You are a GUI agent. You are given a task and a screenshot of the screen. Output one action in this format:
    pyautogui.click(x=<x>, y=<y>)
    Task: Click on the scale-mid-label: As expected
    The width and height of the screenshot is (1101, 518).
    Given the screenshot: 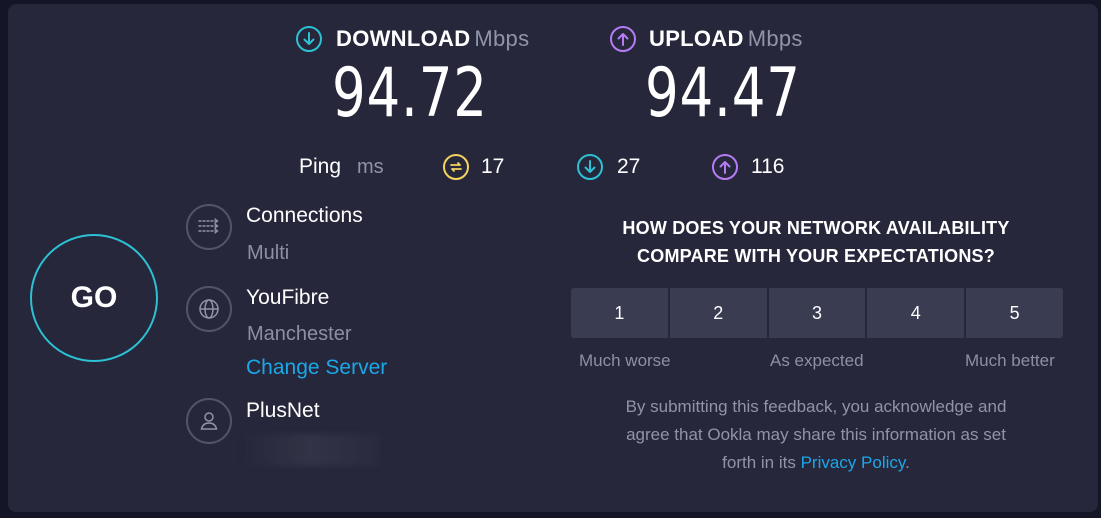 What is the action you would take?
    pyautogui.click(x=817, y=360)
    